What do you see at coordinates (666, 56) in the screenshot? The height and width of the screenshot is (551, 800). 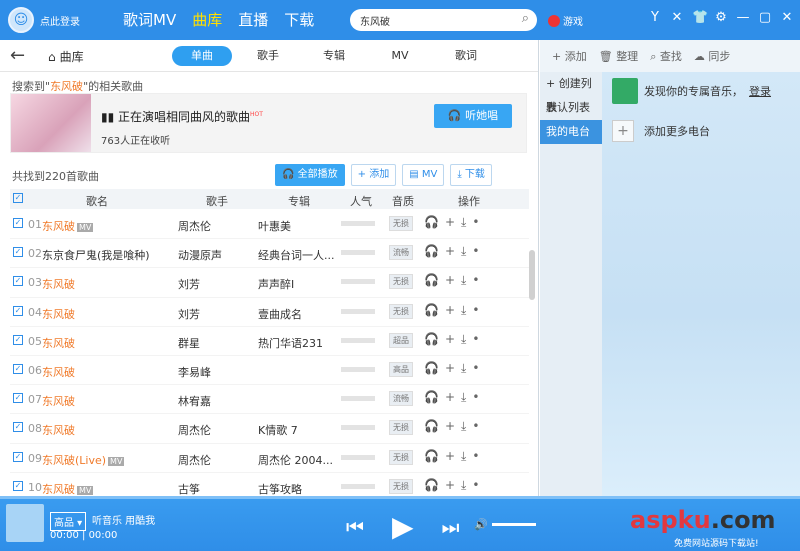 I see `find-tool: ⌕ 查找` at bounding box center [666, 56].